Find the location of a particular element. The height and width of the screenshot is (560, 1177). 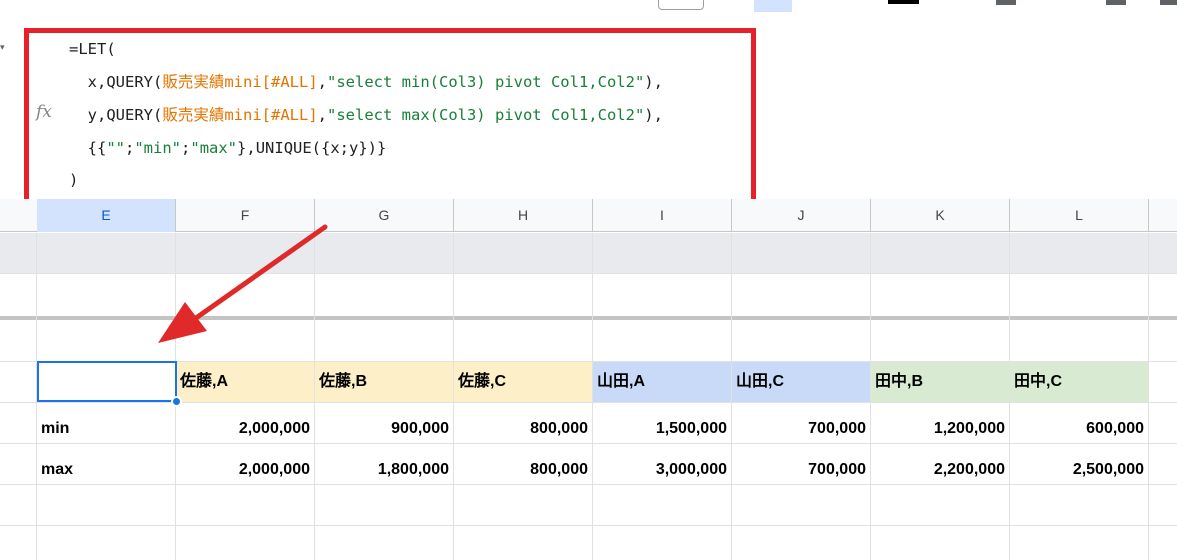

wrap-icon is located at coordinates (1168, 2).